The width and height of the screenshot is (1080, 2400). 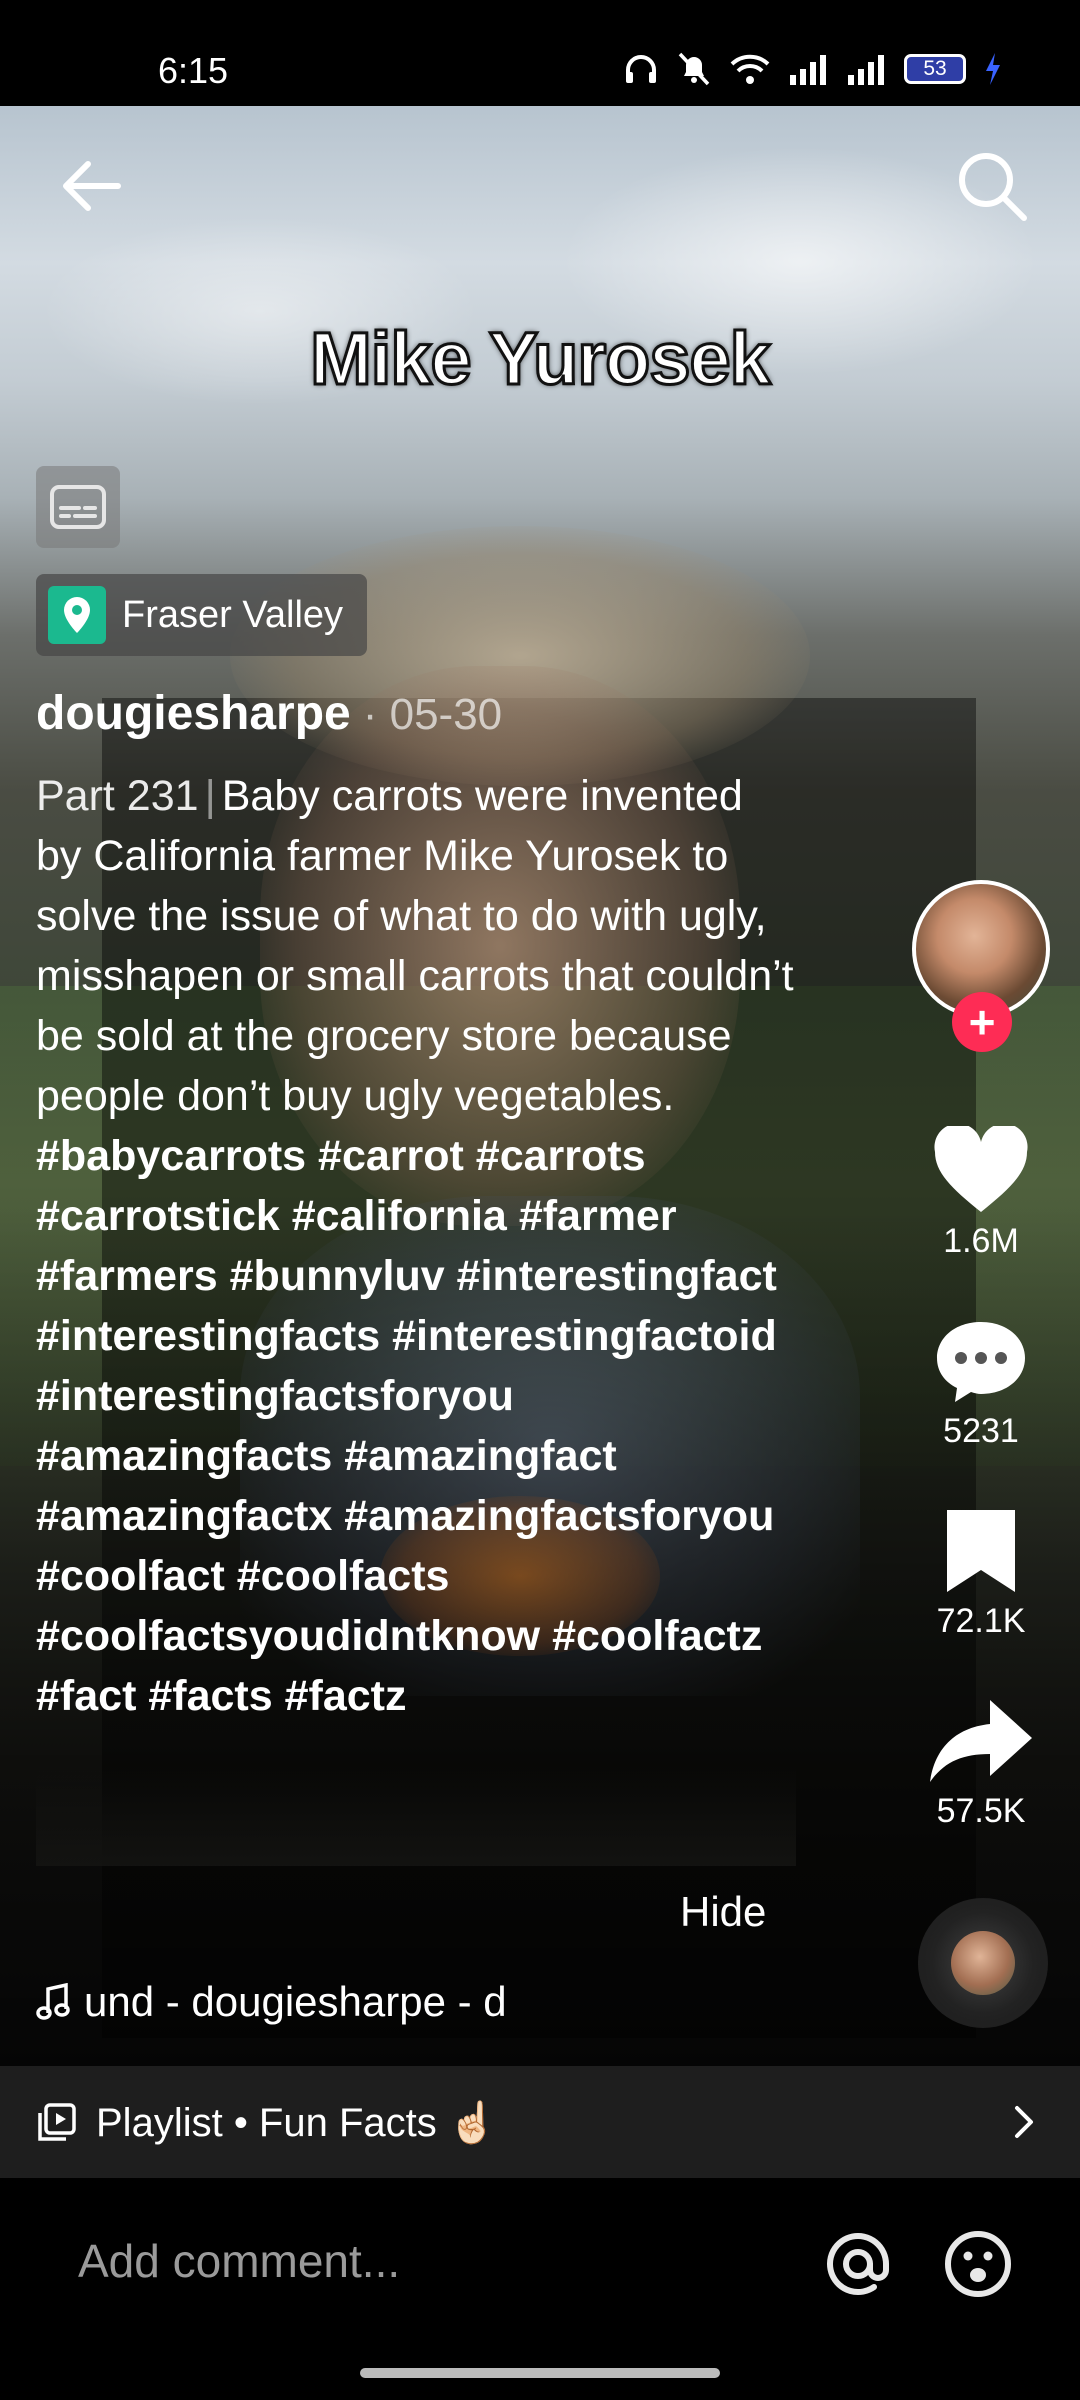 What do you see at coordinates (117, 796) in the screenshot?
I see `series-part-label: Part 231` at bounding box center [117, 796].